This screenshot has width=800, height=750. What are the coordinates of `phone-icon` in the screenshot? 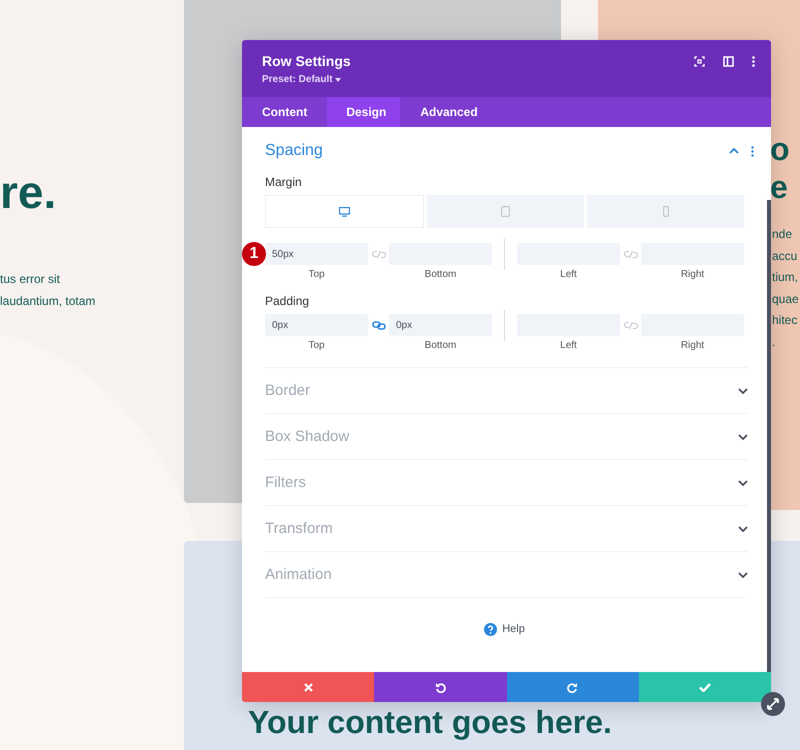 It's located at (665, 211).